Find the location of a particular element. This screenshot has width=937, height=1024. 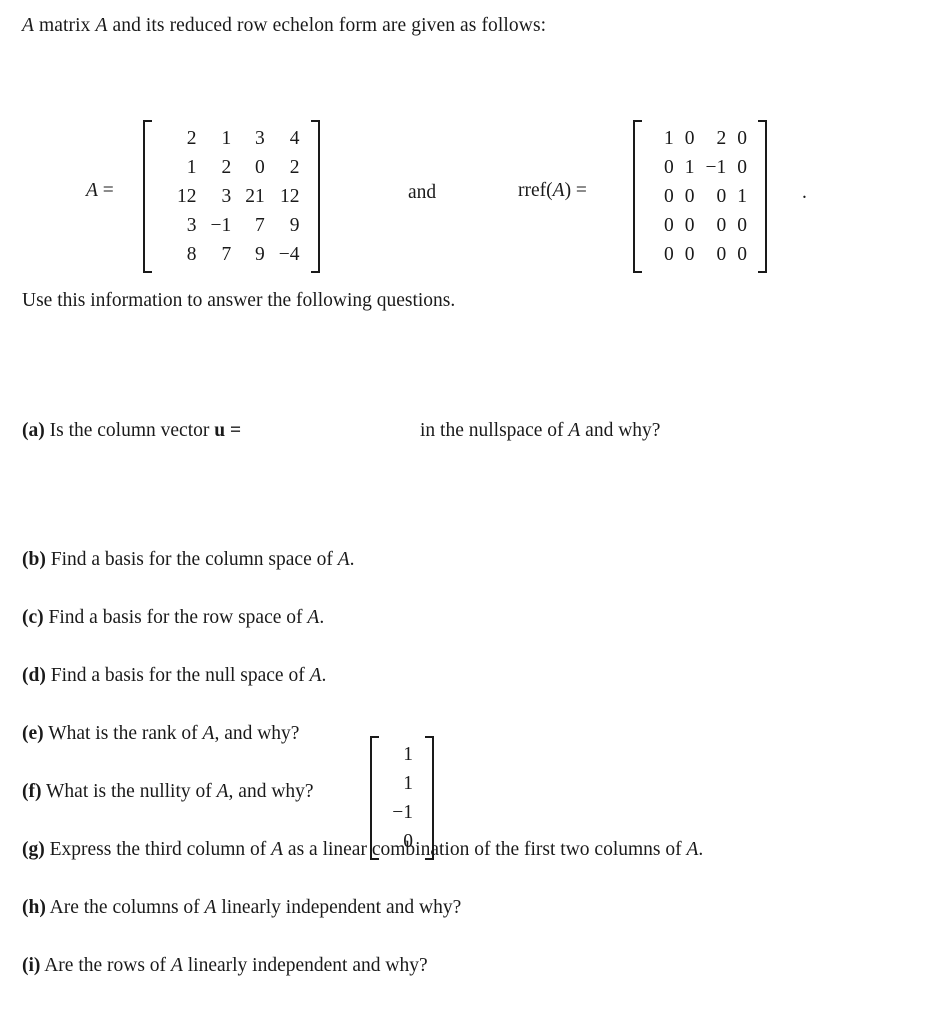

rref-label: rref(A) = is located at coordinates (552, 190).